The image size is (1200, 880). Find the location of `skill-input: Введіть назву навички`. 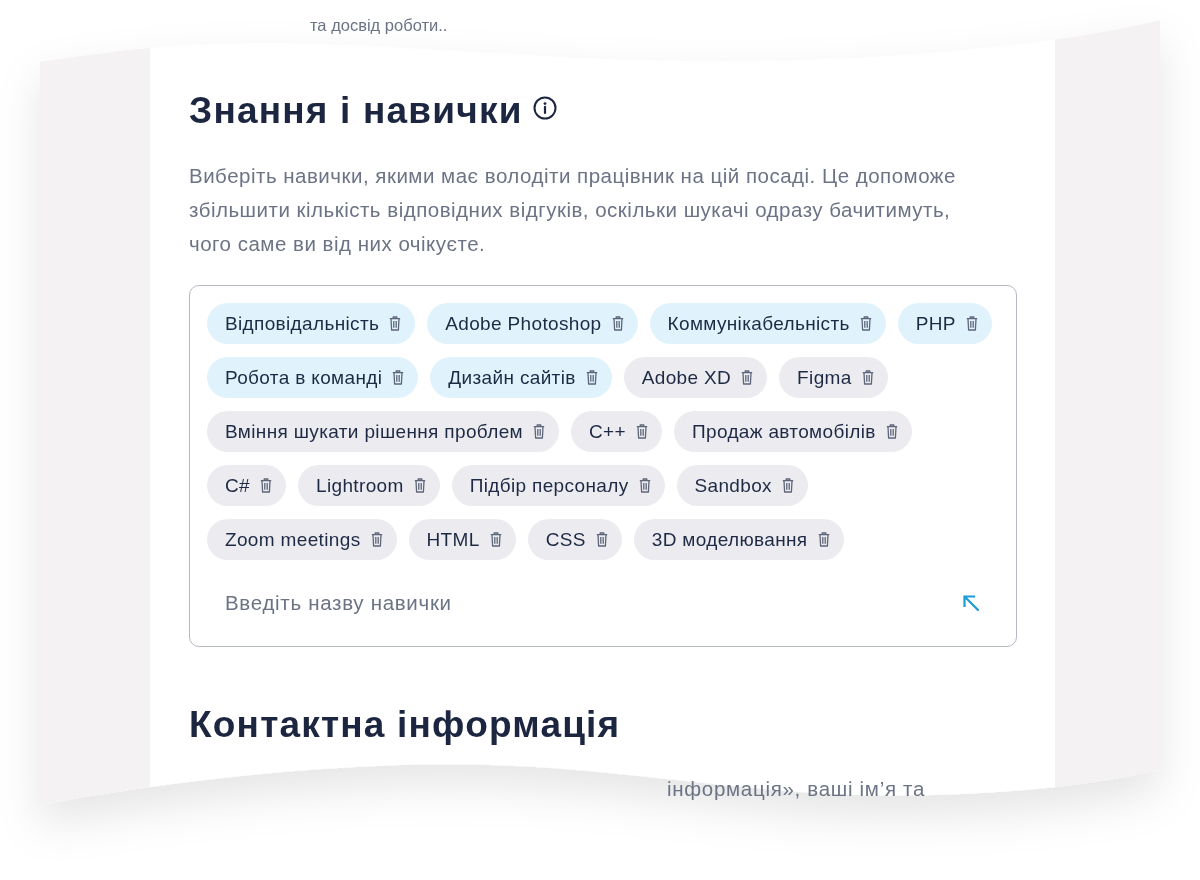

skill-input: Введіть назву навички is located at coordinates (594, 603).